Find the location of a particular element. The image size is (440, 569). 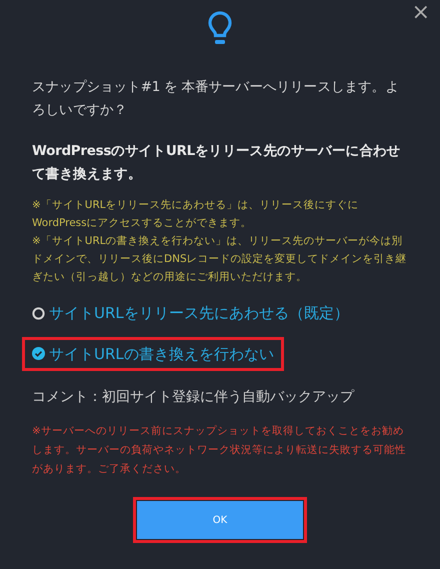

radio-option: サイトURLをリリース先にあわせる（既定） is located at coordinates (190, 313).